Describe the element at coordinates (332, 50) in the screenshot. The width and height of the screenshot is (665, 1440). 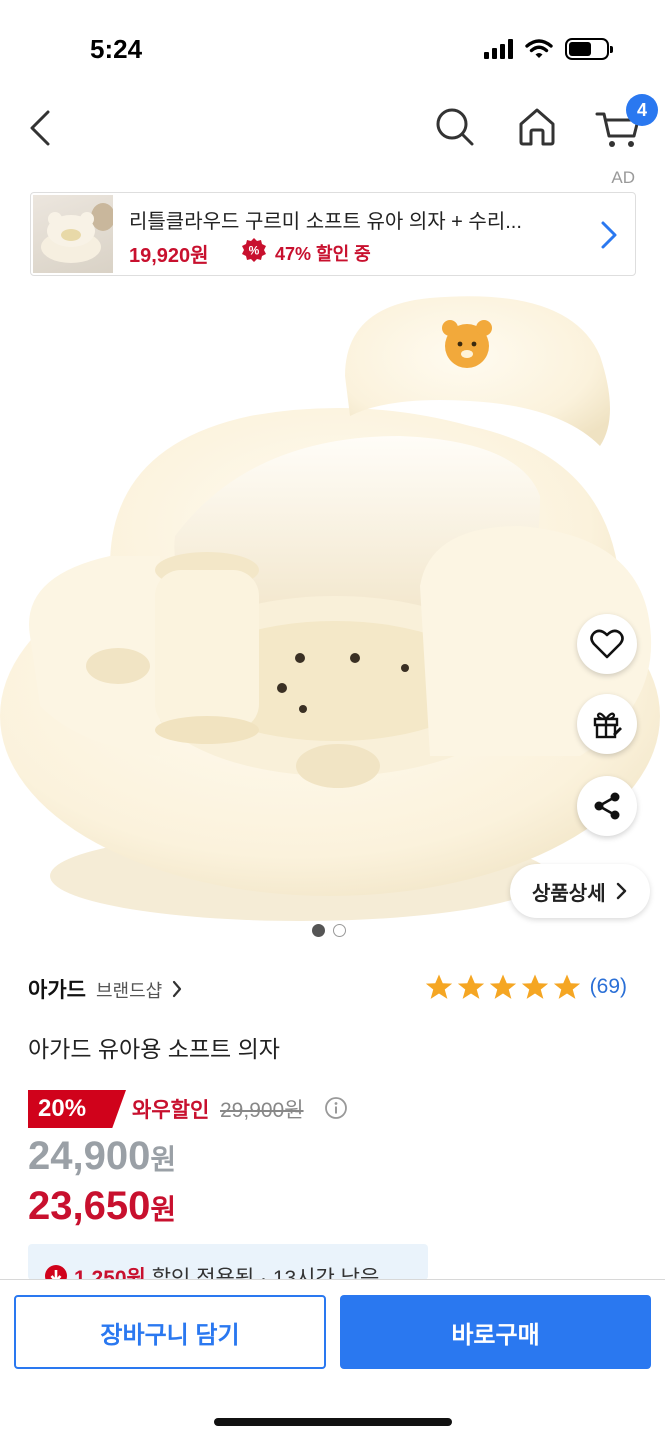
I see `status-bar: 5:24` at that location.